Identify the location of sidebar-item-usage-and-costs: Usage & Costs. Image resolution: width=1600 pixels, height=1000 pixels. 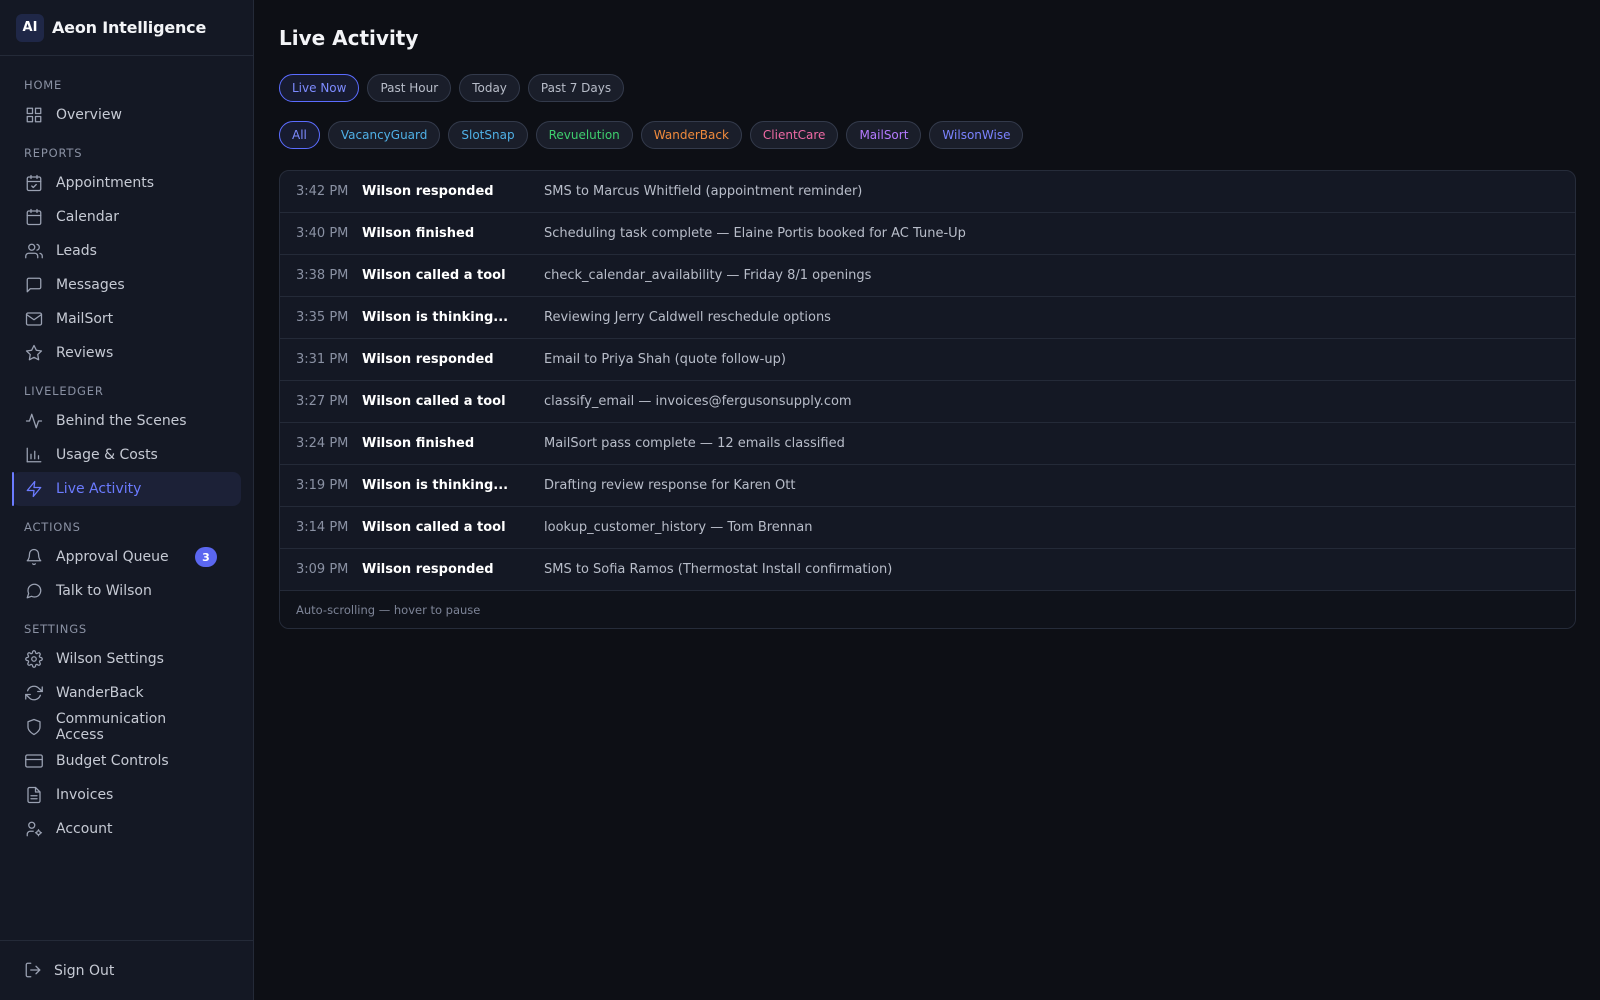
(126, 455).